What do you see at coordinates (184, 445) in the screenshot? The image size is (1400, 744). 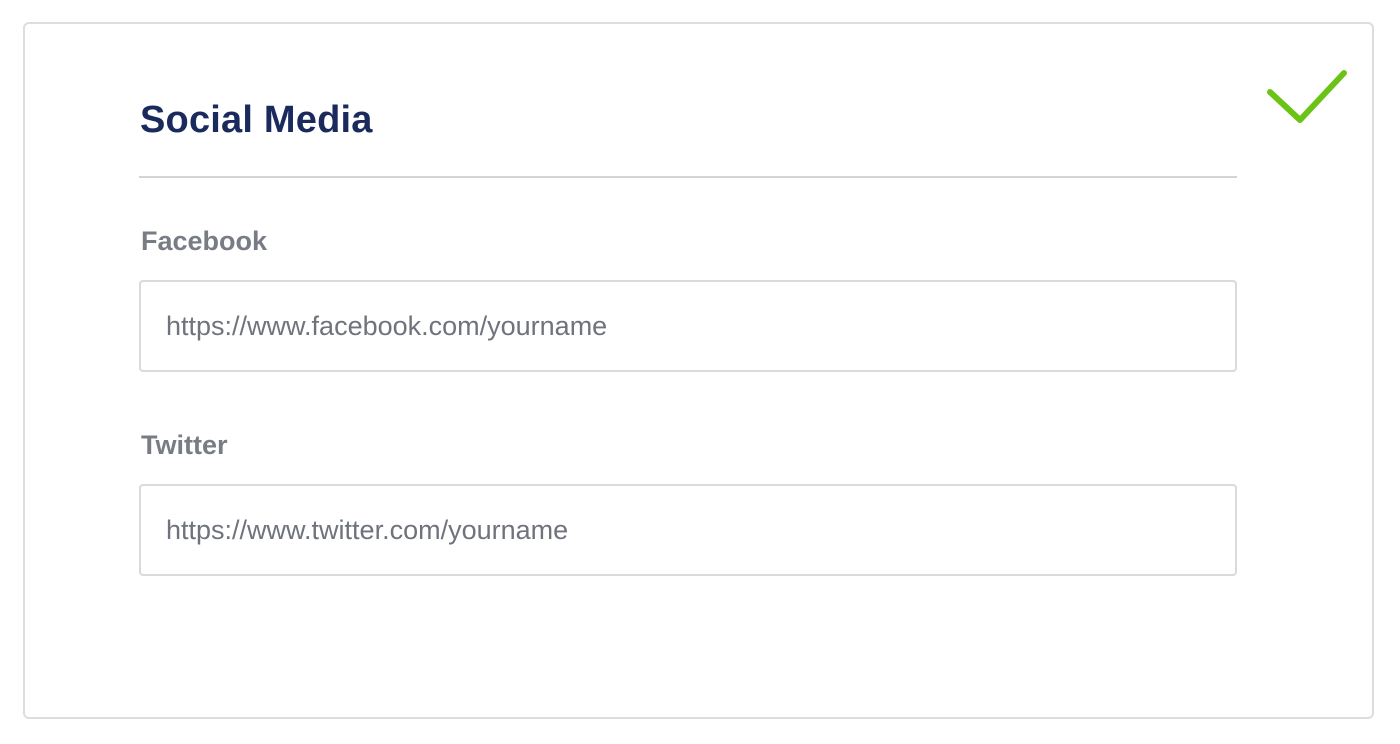 I see `twitter-label: Twitter` at bounding box center [184, 445].